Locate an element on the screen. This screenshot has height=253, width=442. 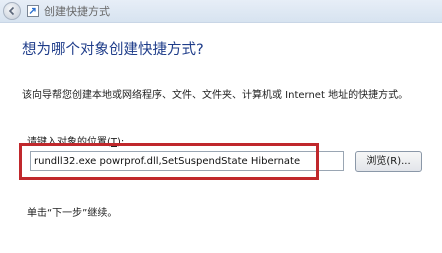
back-button is located at coordinates (12, 11).